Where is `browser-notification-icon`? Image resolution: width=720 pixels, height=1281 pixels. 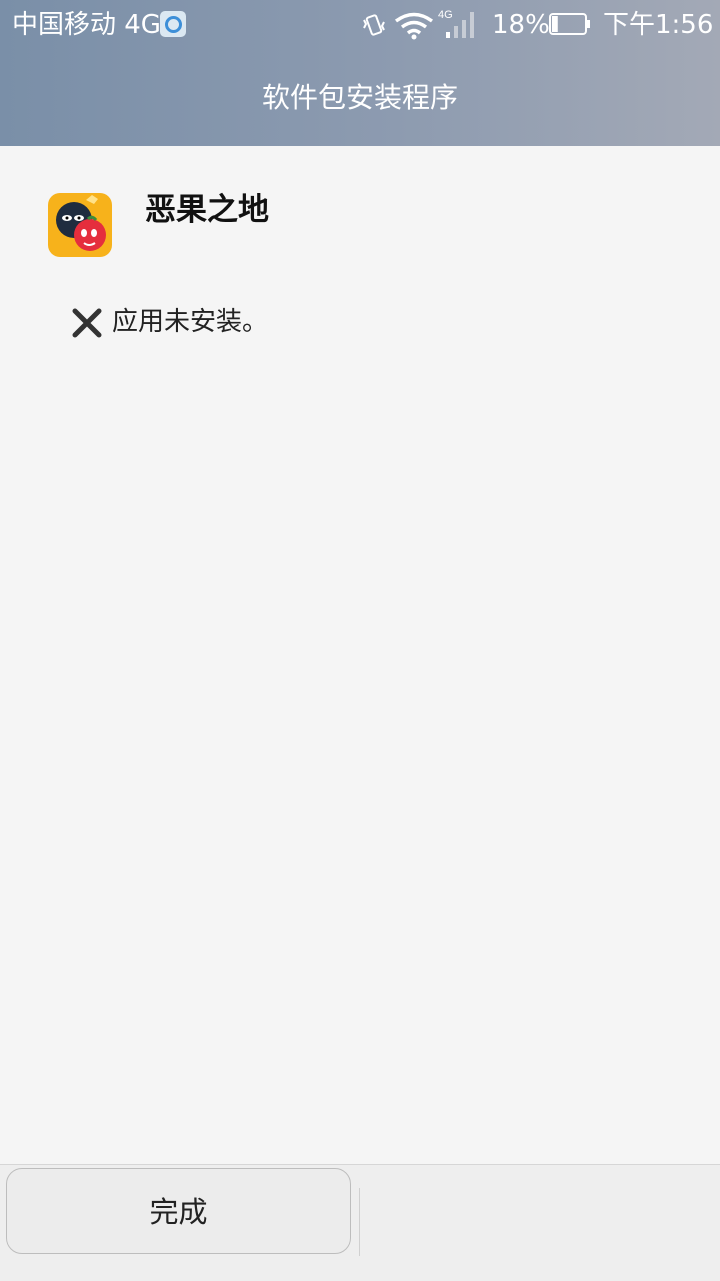
browser-notification-icon is located at coordinates (173, 24).